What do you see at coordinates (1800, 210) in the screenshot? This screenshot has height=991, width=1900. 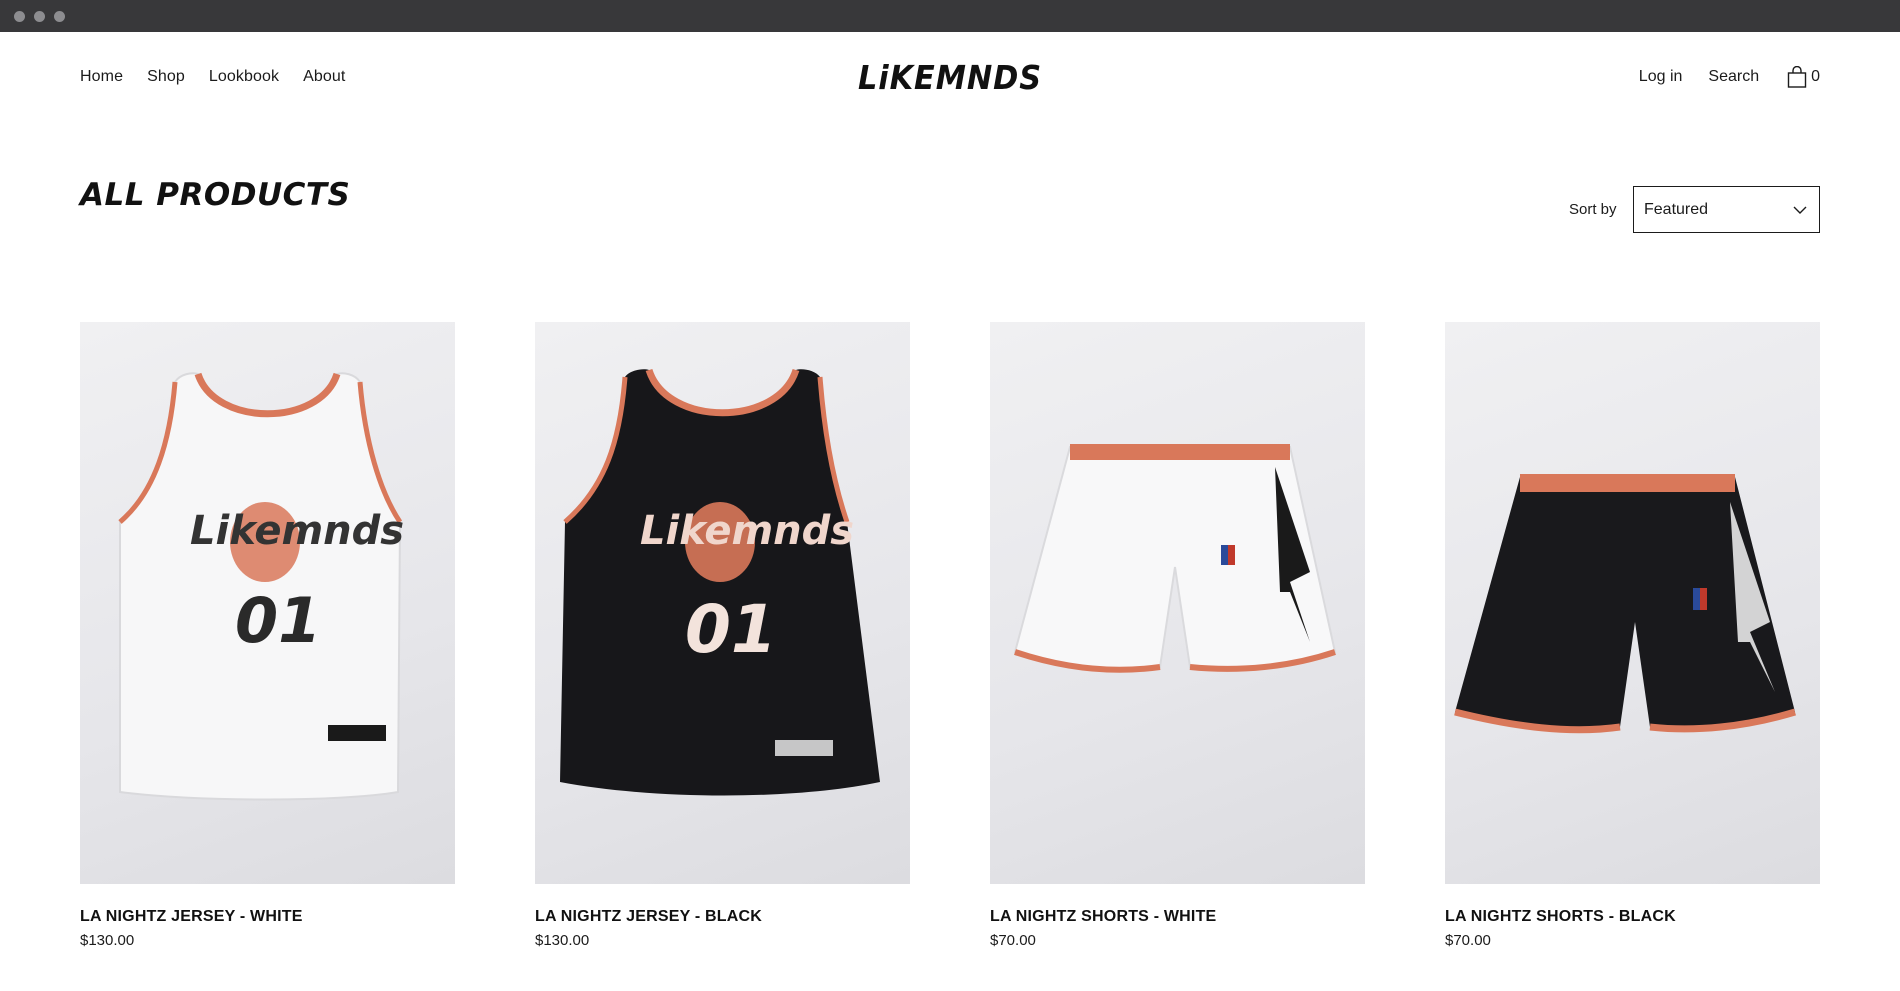 I see `chevron-down-icon` at bounding box center [1800, 210].